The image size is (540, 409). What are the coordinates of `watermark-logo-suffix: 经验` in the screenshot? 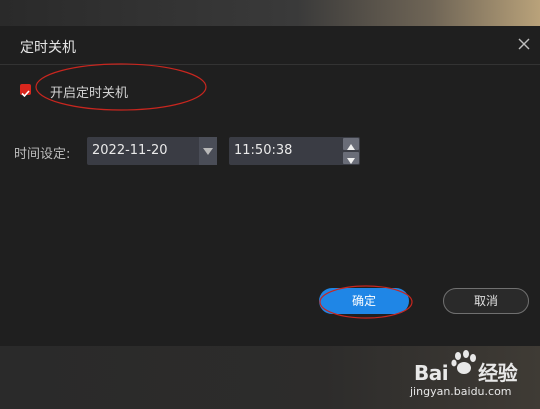 It's located at (498, 373).